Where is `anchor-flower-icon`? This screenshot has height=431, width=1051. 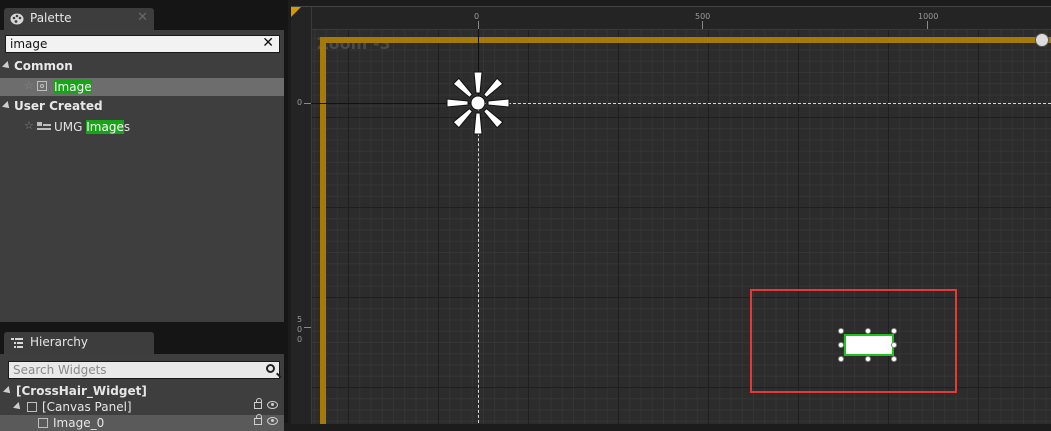 anchor-flower-icon is located at coordinates (478, 103).